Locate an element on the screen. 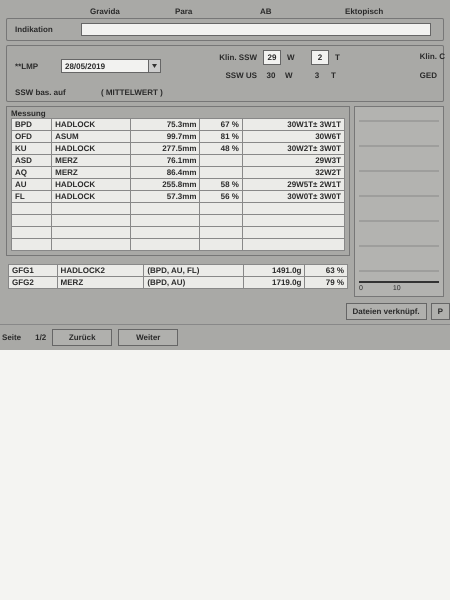  table-cell: GFG1 is located at coordinates (33, 270).